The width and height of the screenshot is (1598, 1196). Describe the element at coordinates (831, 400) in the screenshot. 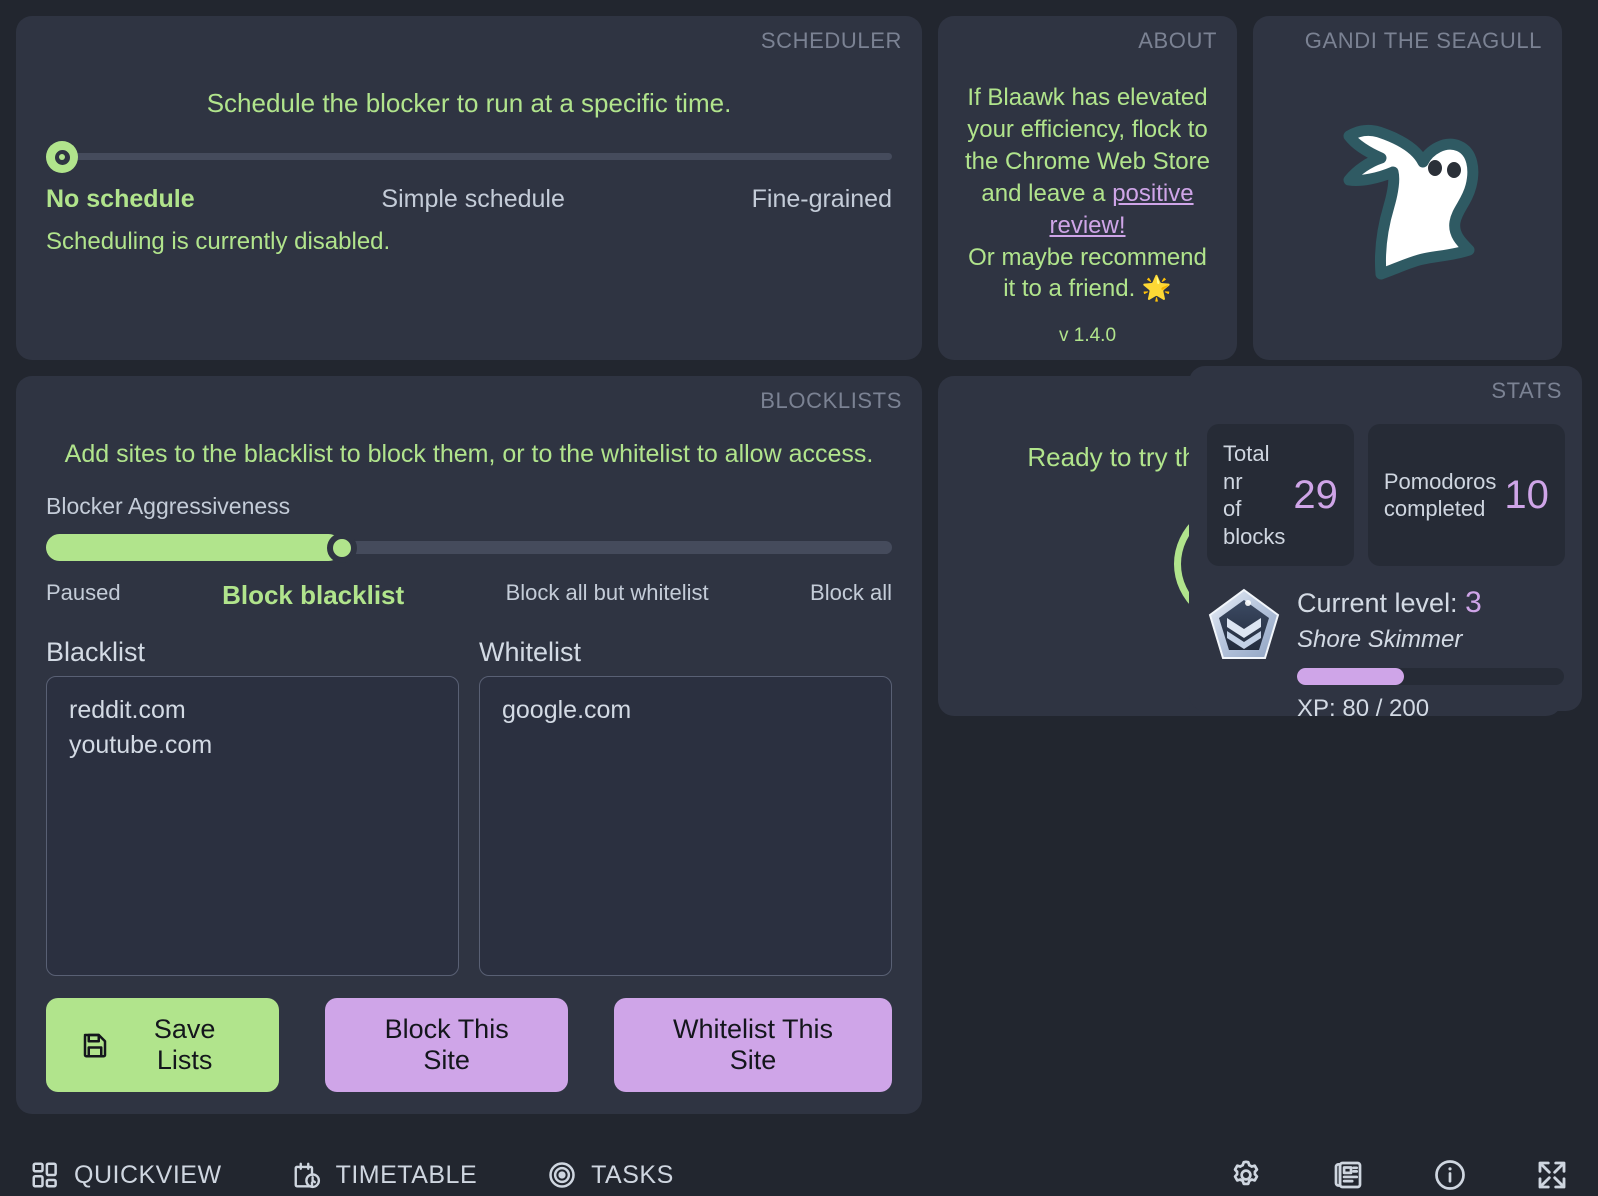

I see `blocklists-panel-label: BLOCKLISTS` at that location.